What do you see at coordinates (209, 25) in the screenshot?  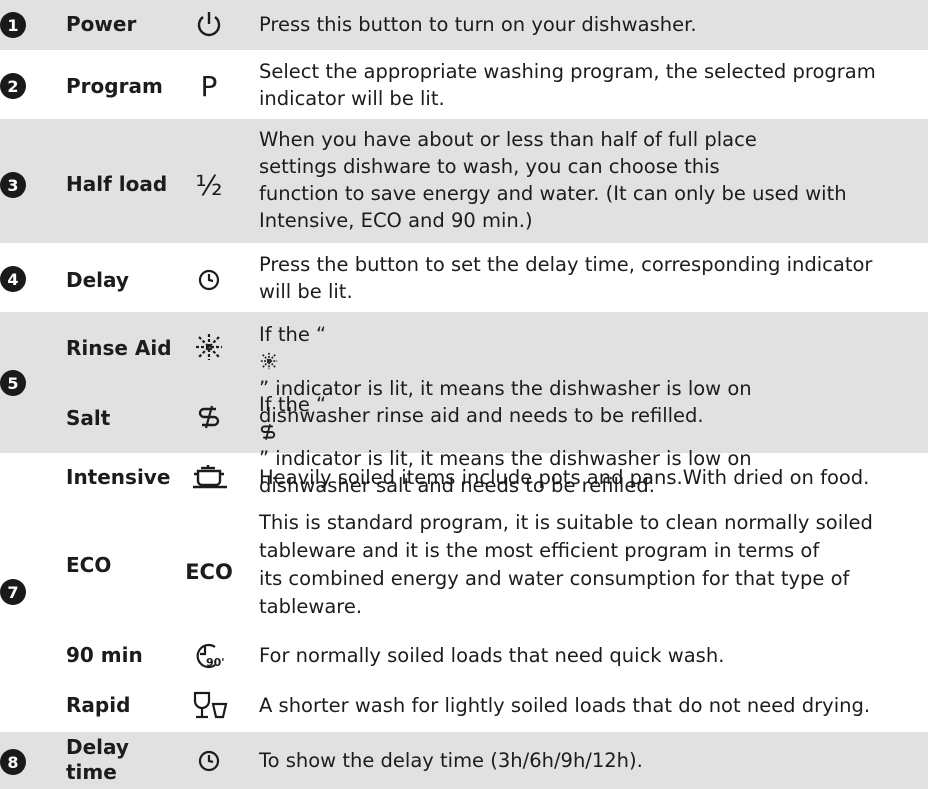 I see `power-icon` at bounding box center [209, 25].